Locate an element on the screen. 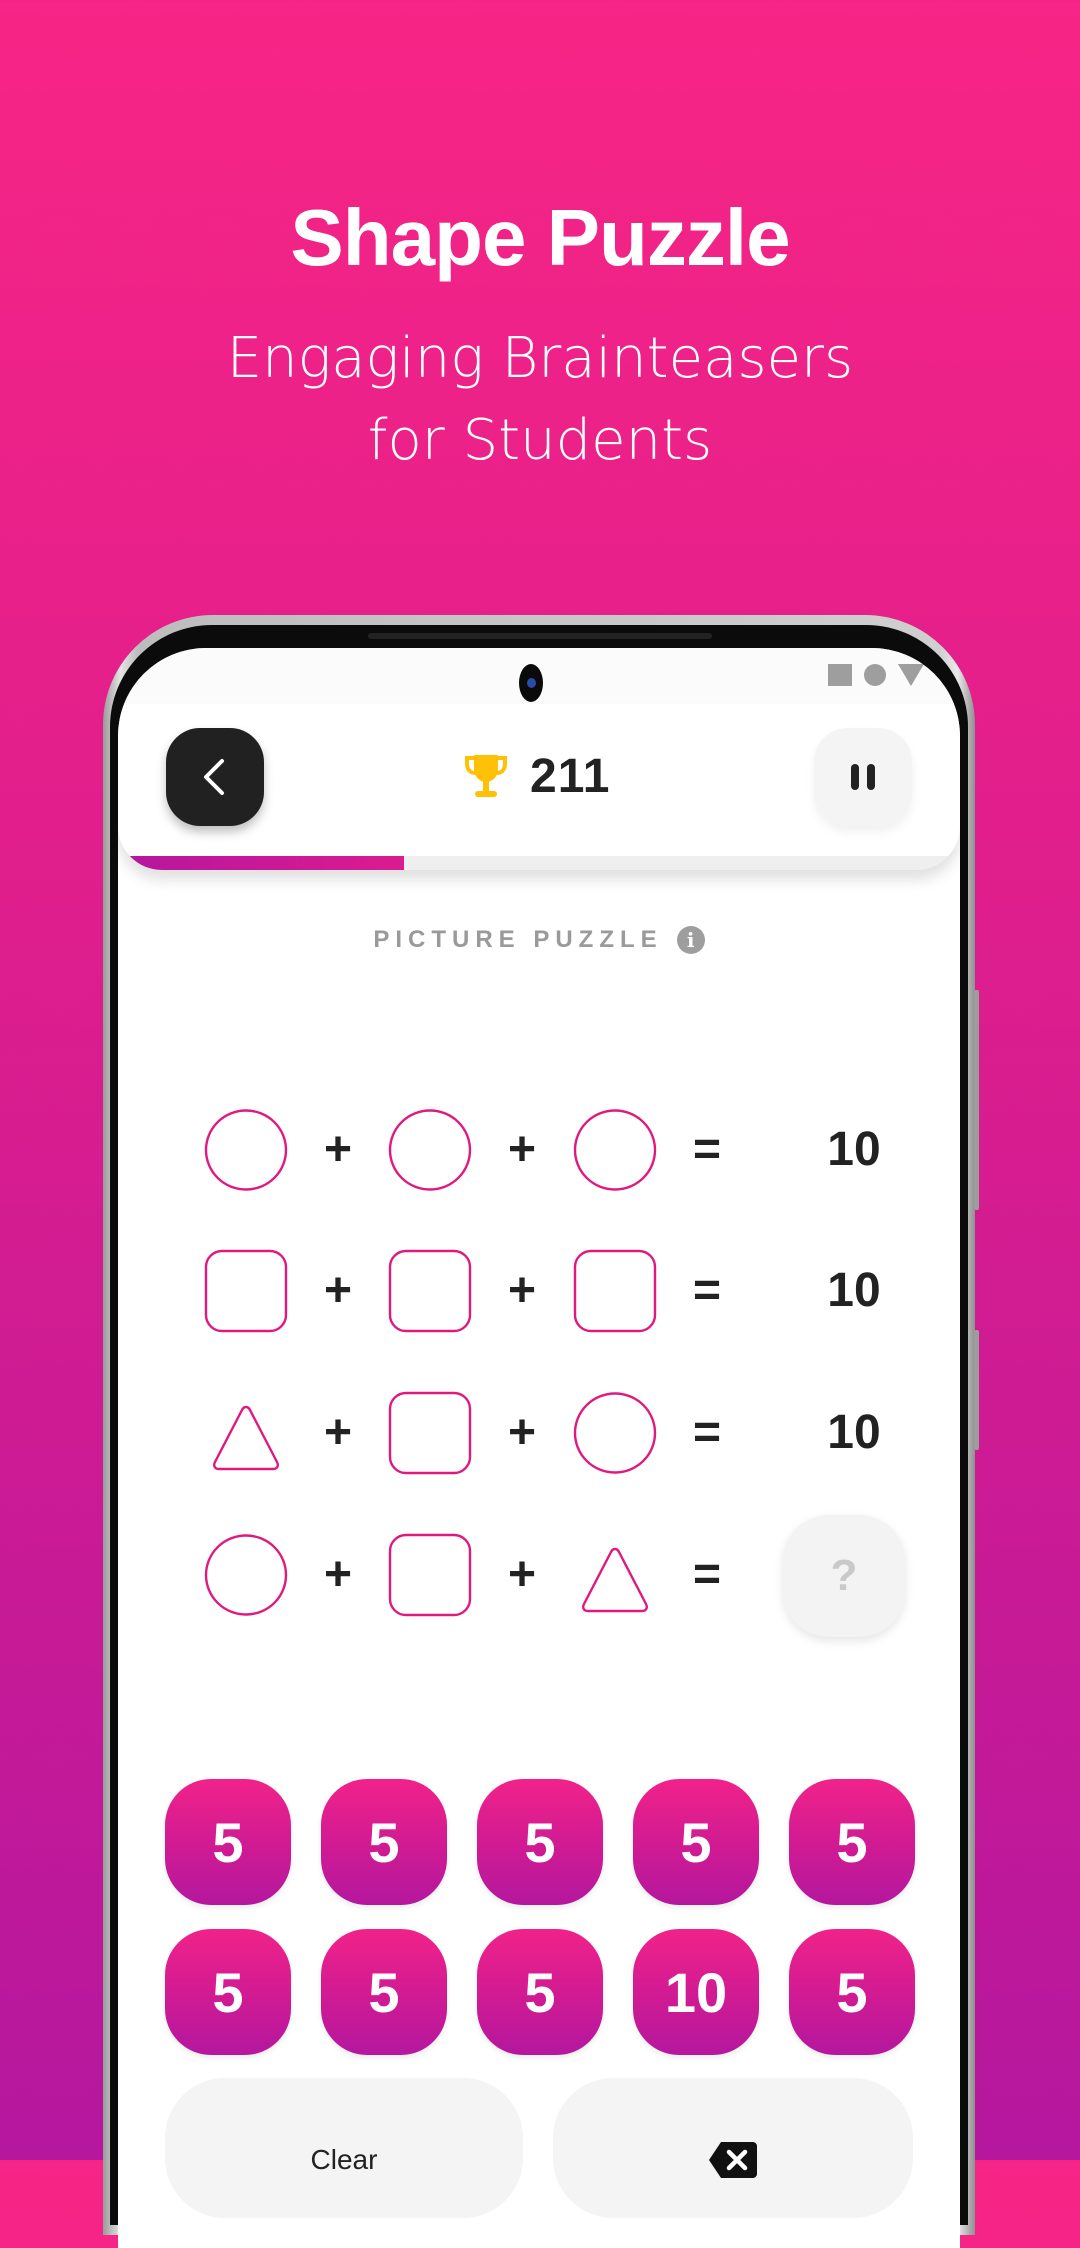 The width and height of the screenshot is (1080, 2248). phone-earpiece is located at coordinates (540, 636).